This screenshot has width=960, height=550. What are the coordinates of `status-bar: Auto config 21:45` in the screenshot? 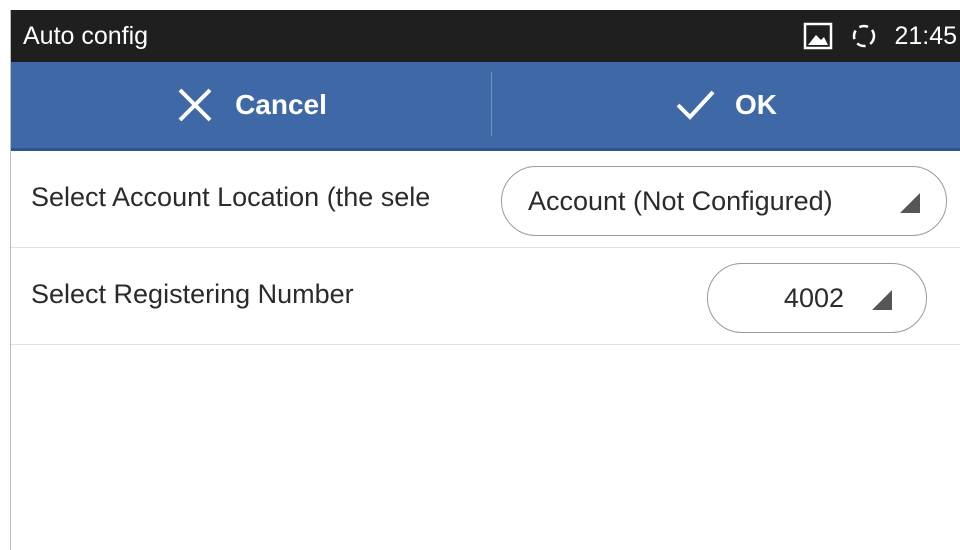 It's located at (485, 36).